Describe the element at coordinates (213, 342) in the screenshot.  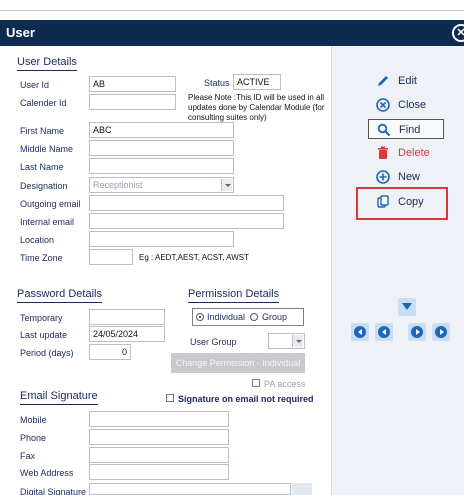
I see `user-group-label: User Group` at that location.